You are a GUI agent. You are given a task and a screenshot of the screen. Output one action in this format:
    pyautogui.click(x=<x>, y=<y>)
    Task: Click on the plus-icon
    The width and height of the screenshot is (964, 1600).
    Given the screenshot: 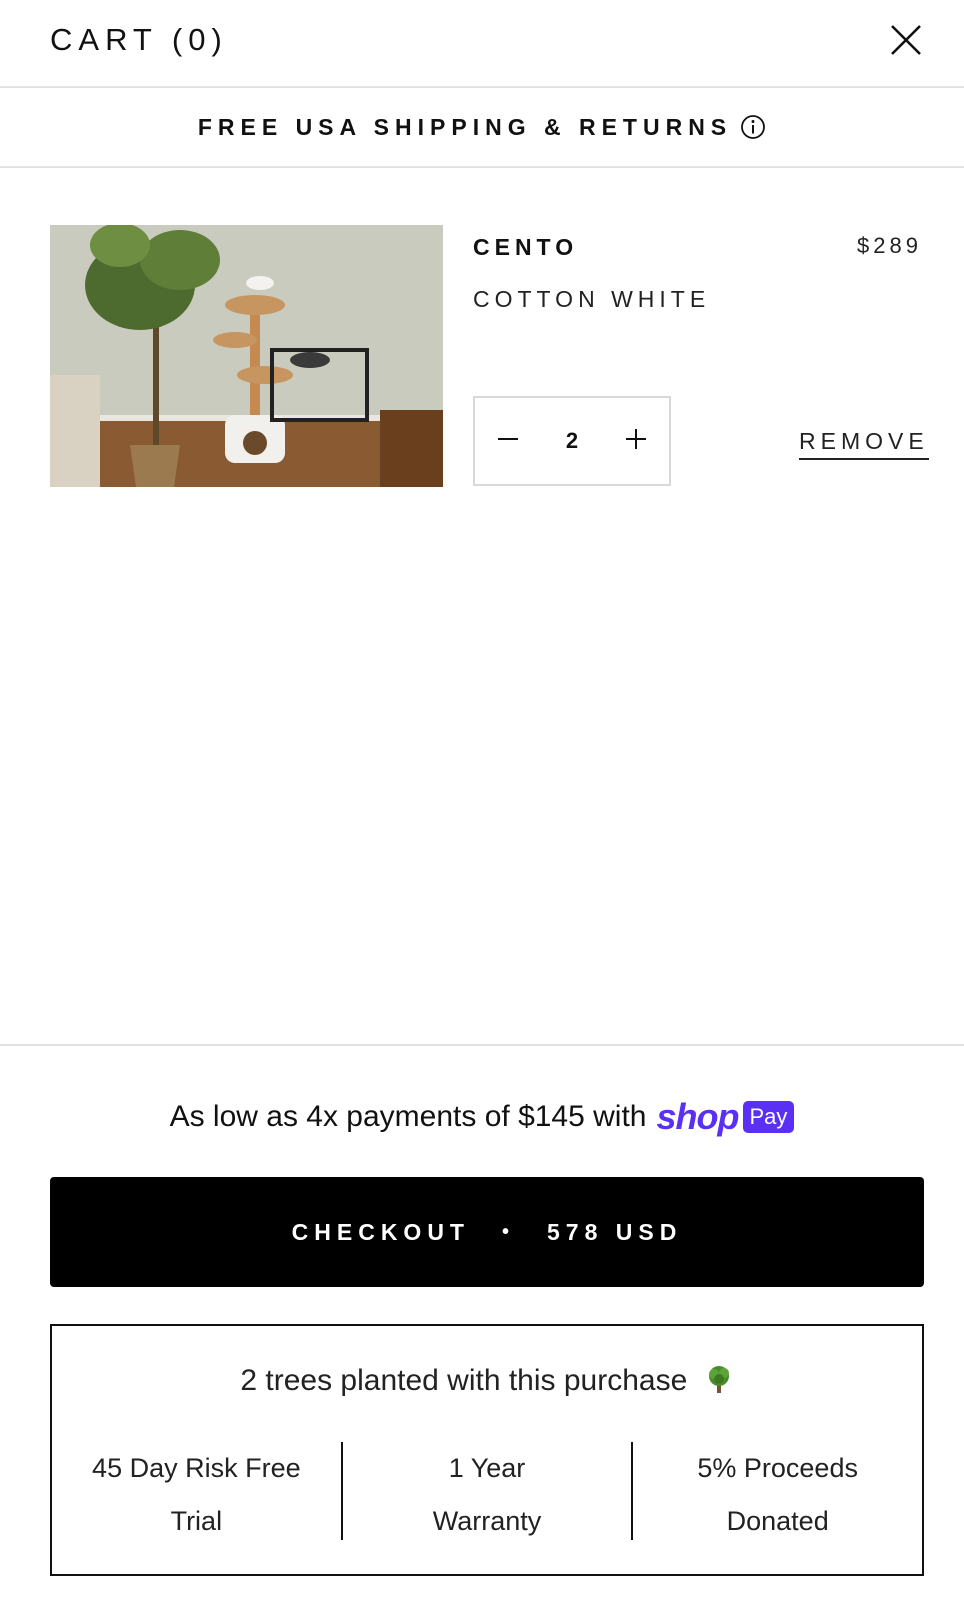 What is the action you would take?
    pyautogui.click(x=636, y=441)
    